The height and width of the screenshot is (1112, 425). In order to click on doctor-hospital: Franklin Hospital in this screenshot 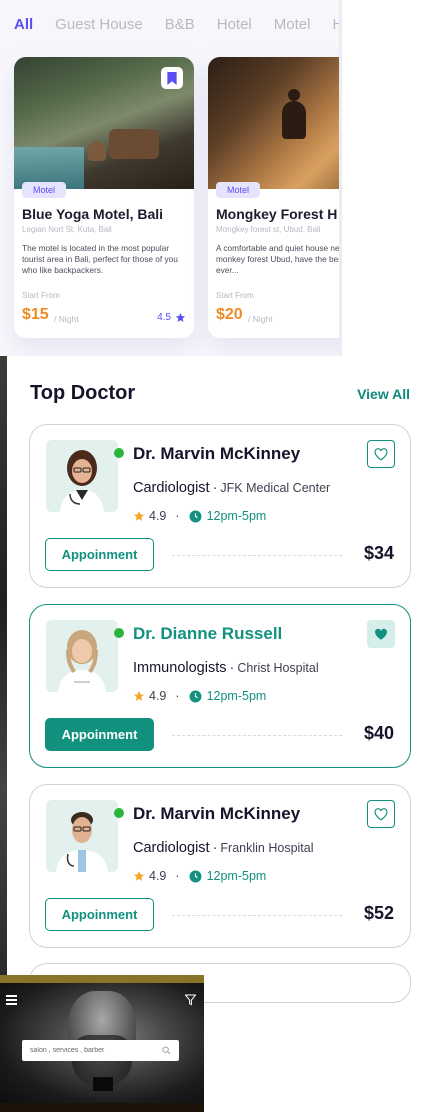, I will do `click(267, 848)`.